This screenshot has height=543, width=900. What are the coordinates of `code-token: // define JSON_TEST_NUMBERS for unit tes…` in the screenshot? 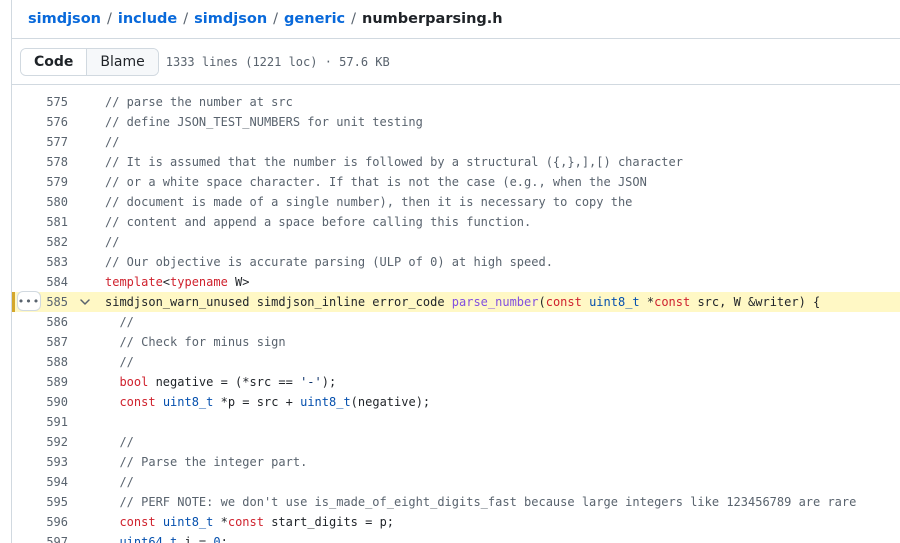 It's located at (264, 122).